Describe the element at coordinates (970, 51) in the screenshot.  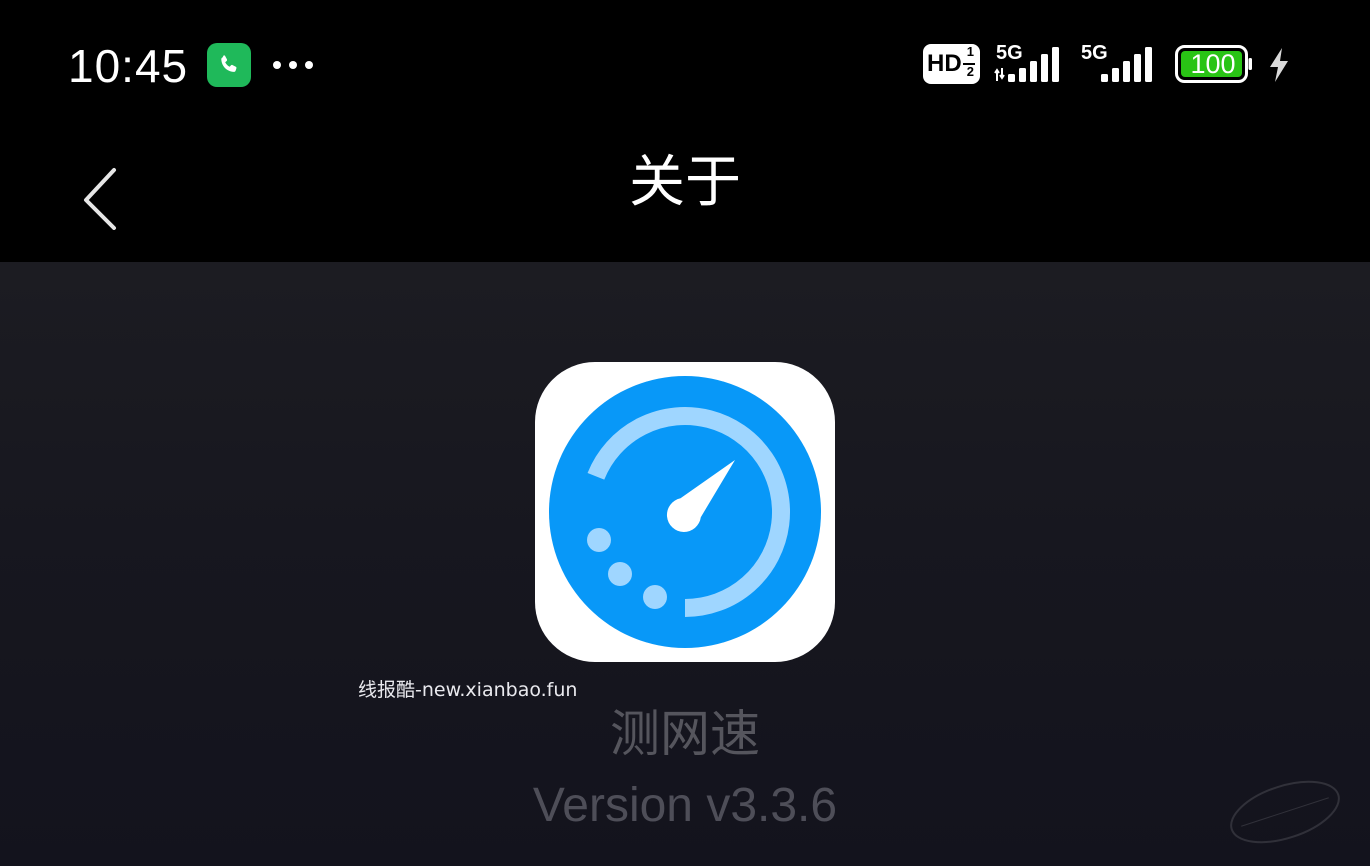
I see `hd-sup: 1` at that location.